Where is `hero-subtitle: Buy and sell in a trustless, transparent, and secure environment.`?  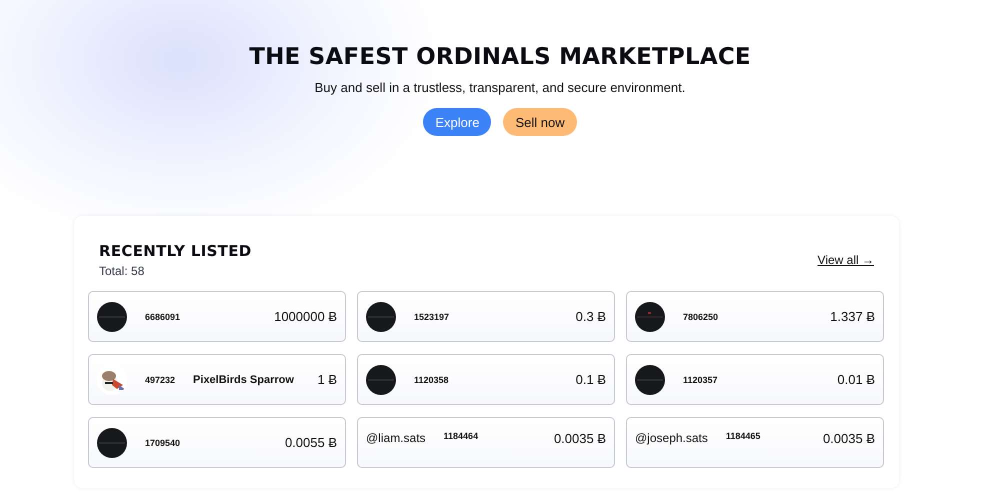 hero-subtitle: Buy and sell in a trustless, transparent, and secure environment. is located at coordinates (500, 87).